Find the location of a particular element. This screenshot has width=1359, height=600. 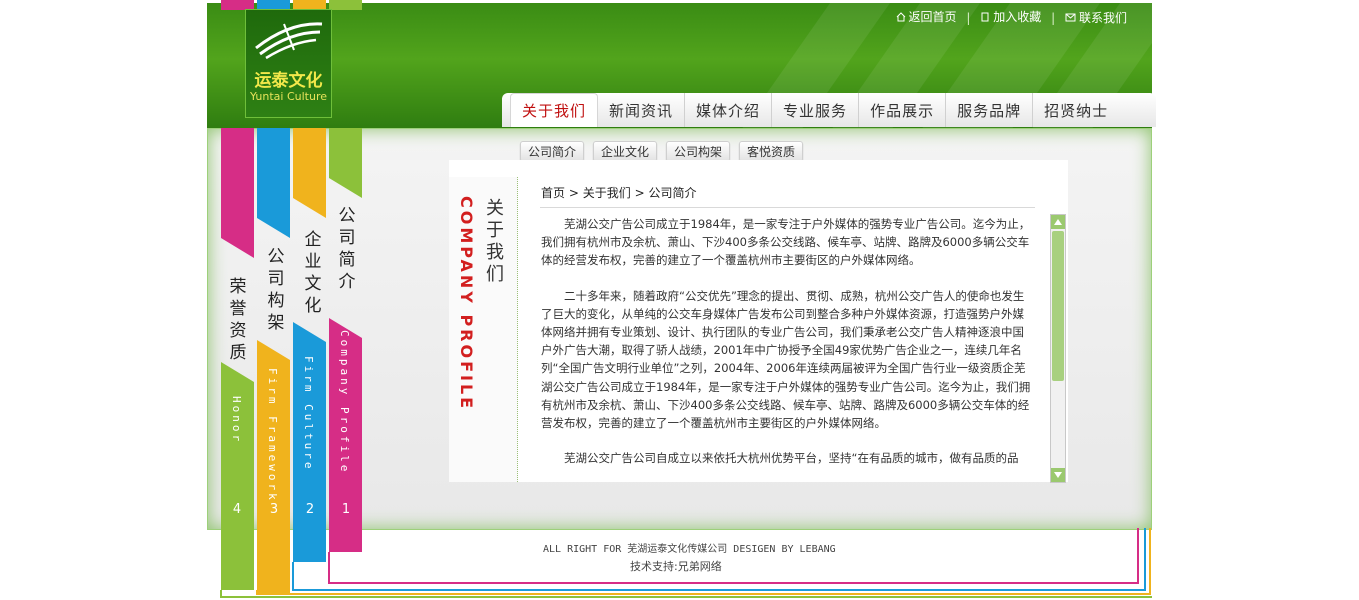

main-nav: 关于我们 新闻资讯 媒体介绍 专业服务 作品展示 服务品牌 招贤纳士 is located at coordinates (829, 114).